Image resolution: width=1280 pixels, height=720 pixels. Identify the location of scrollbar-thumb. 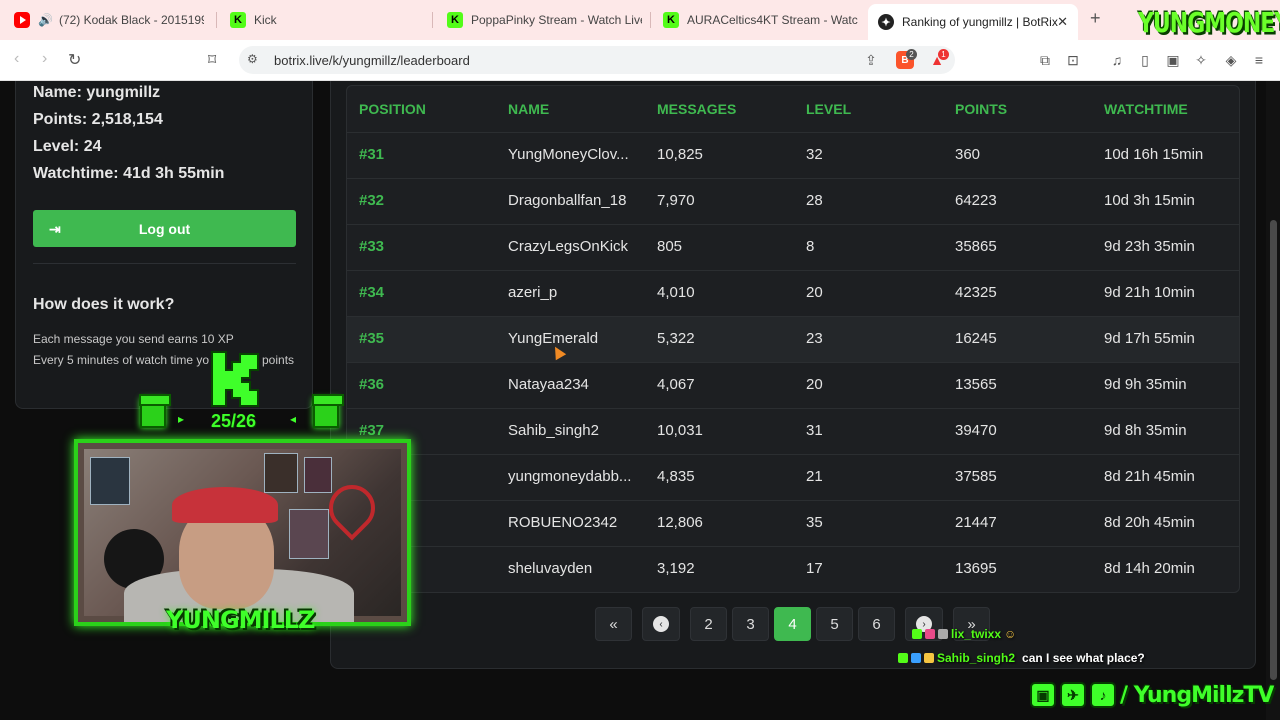
(1273, 450).